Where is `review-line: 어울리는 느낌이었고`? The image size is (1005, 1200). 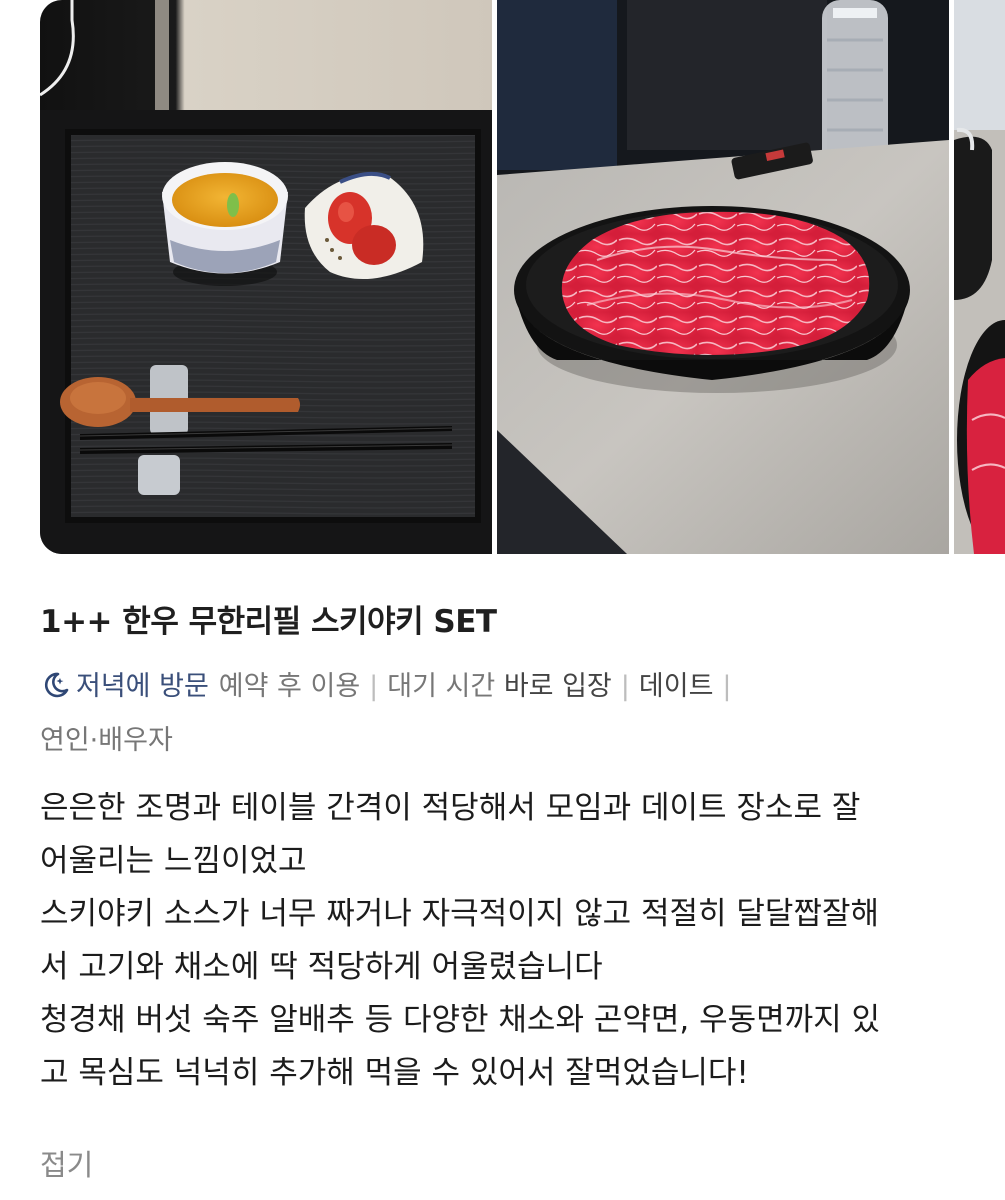
review-line: 어울리는 느낌이었고 is located at coordinates (173, 861).